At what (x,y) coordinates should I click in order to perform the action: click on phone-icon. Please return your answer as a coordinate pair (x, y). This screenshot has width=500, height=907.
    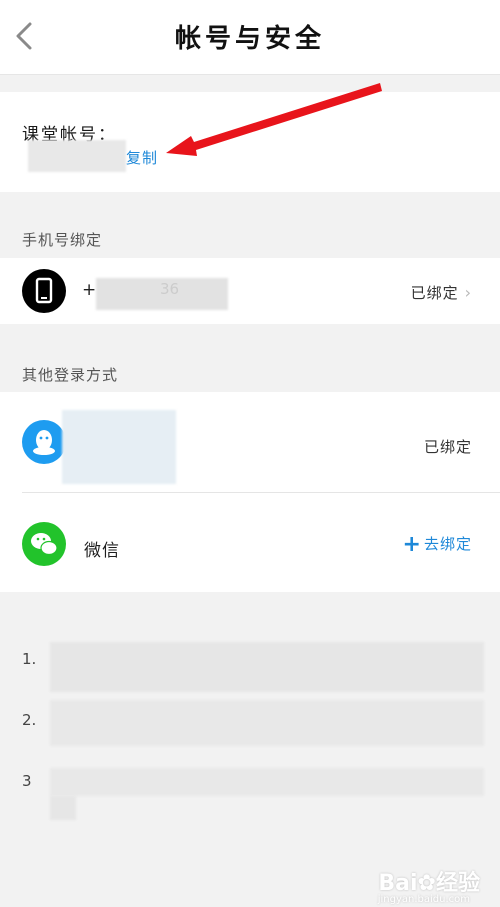
    Looking at the image, I should click on (44, 291).